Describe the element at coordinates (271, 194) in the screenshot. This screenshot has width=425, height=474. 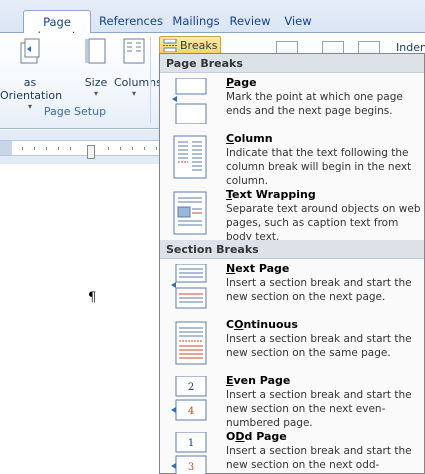
I see `menu-item-title: Text Wrapping` at that location.